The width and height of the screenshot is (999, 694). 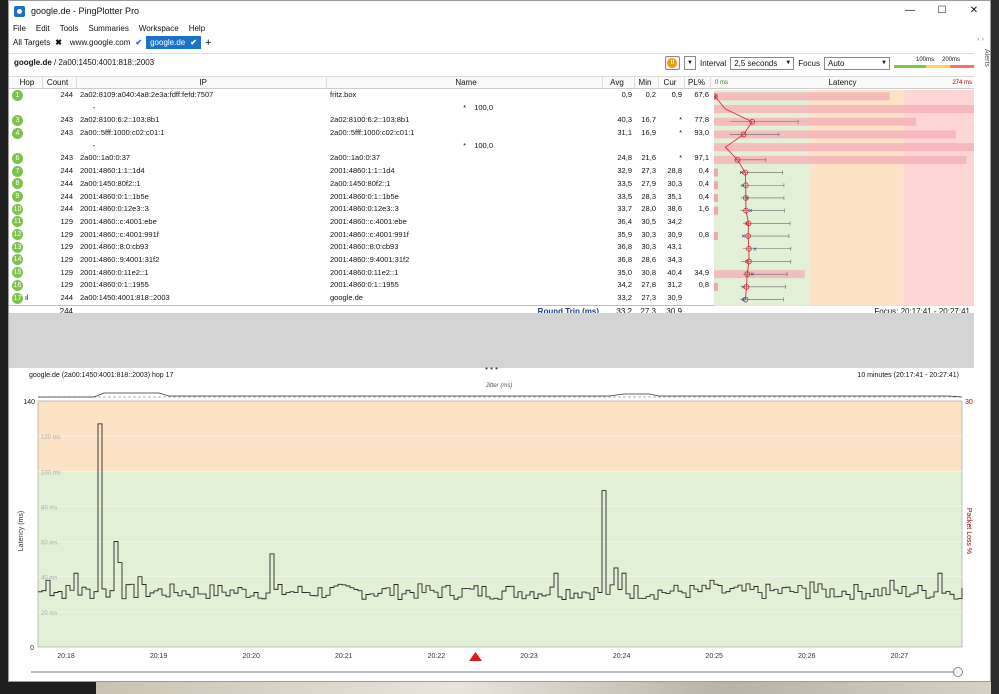 I want to click on breadcrumb-ip: / 2a00:1450:4001:818::2003, so click(x=103, y=62).